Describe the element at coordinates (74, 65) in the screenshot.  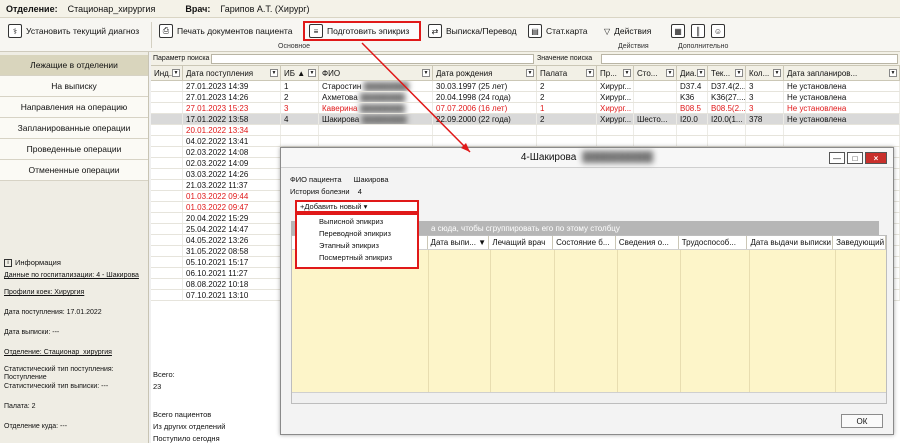
I see `nav-item-in-department: Лежащие в отделении` at that location.